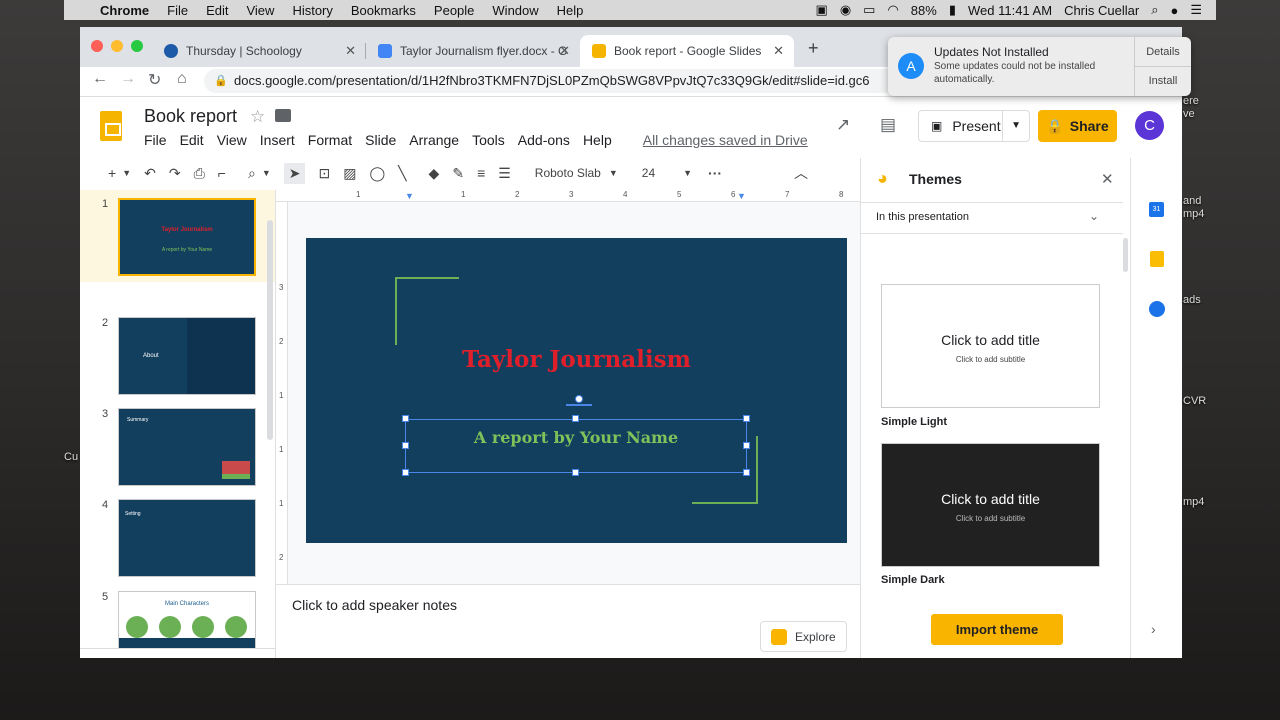 The height and width of the screenshot is (720, 1280). I want to click on save-status: All changes saved in Drive, so click(725, 140).